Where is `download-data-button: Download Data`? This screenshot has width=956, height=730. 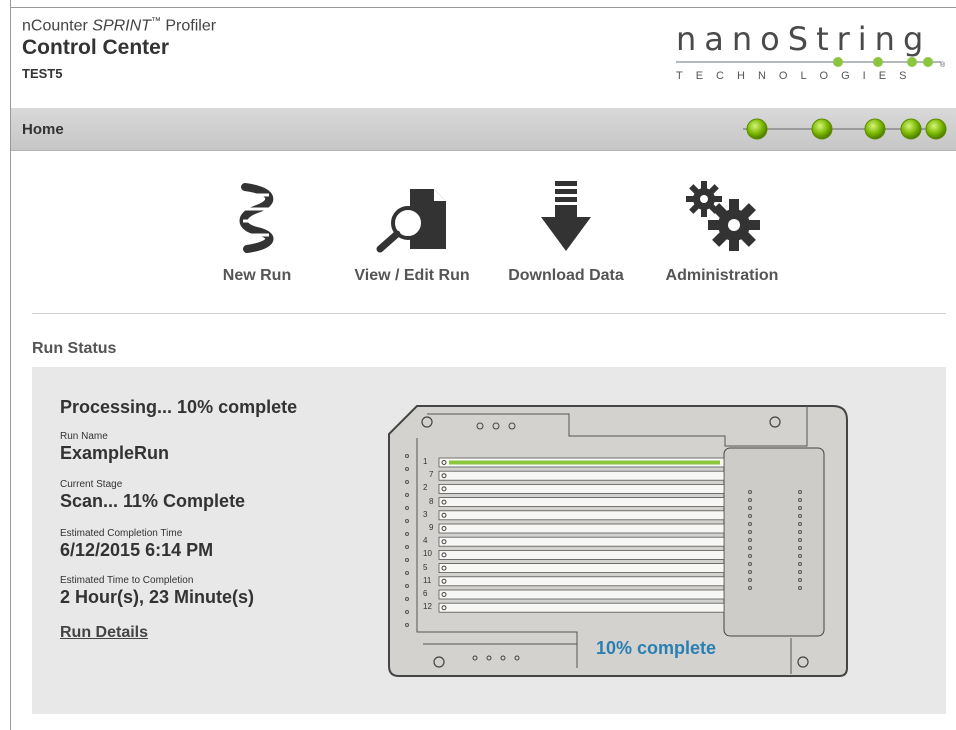 download-data-button: Download Data is located at coordinates (566, 231).